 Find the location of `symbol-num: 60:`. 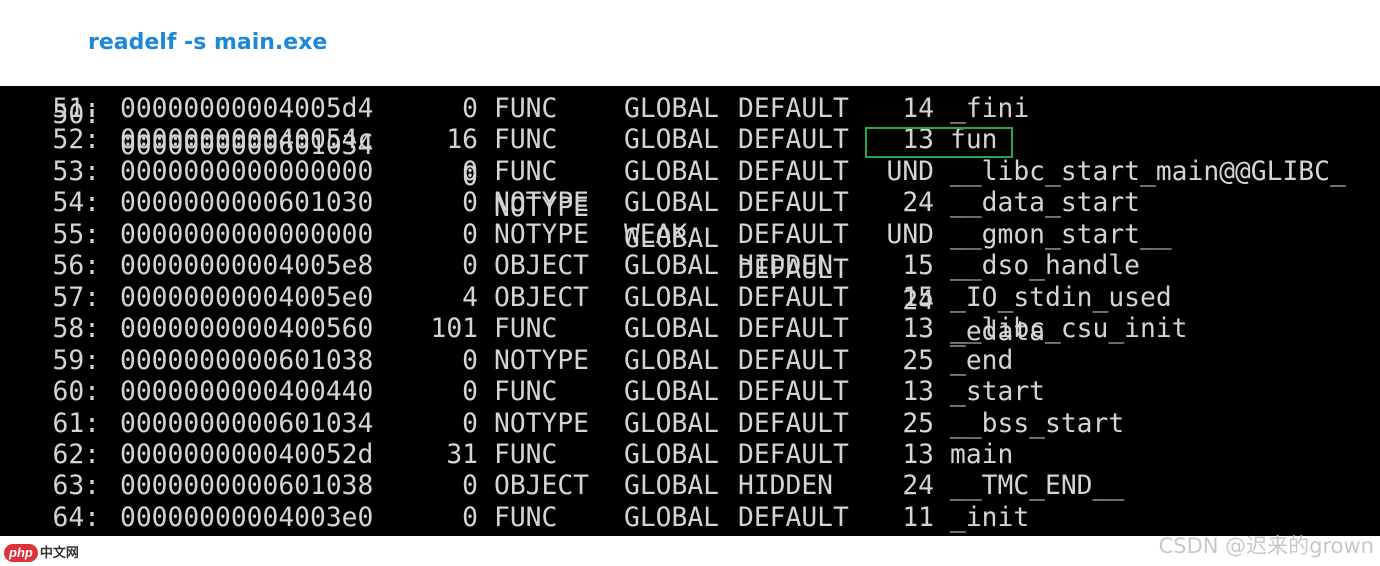

symbol-num: 60: is located at coordinates (76, 392).